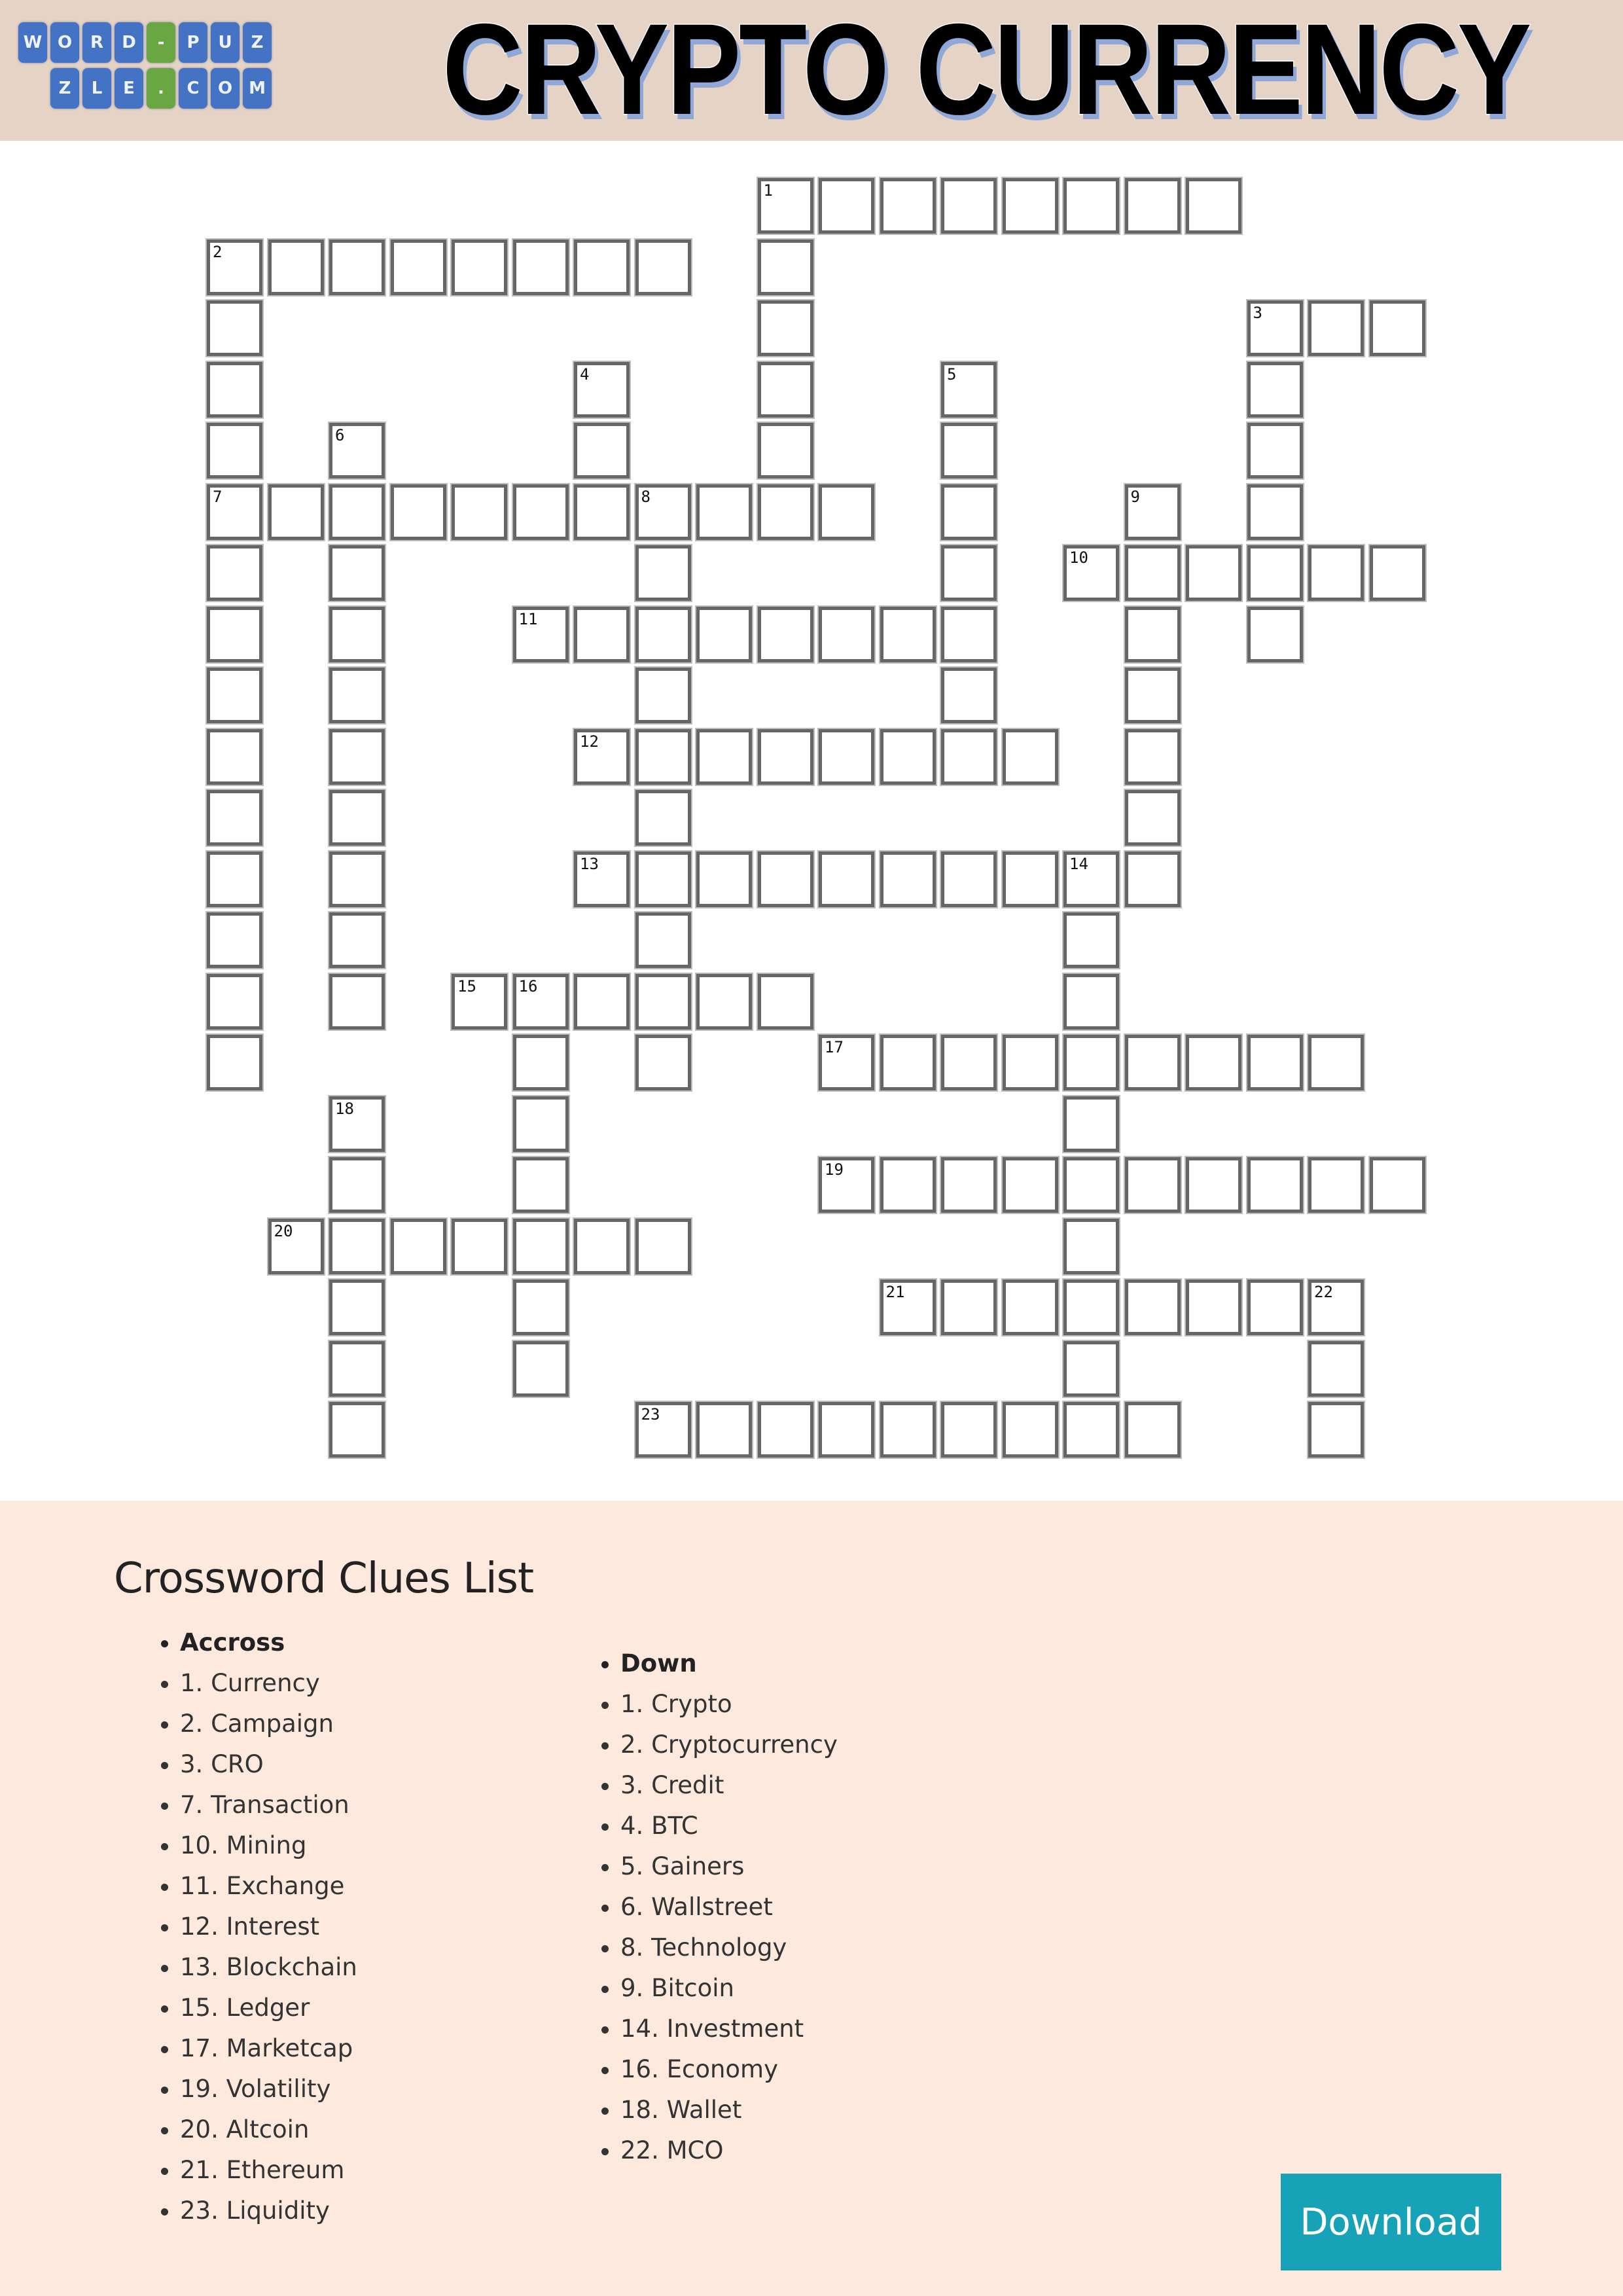 The image size is (1623, 2296). What do you see at coordinates (602, 389) in the screenshot?
I see `grid-cell: 4` at bounding box center [602, 389].